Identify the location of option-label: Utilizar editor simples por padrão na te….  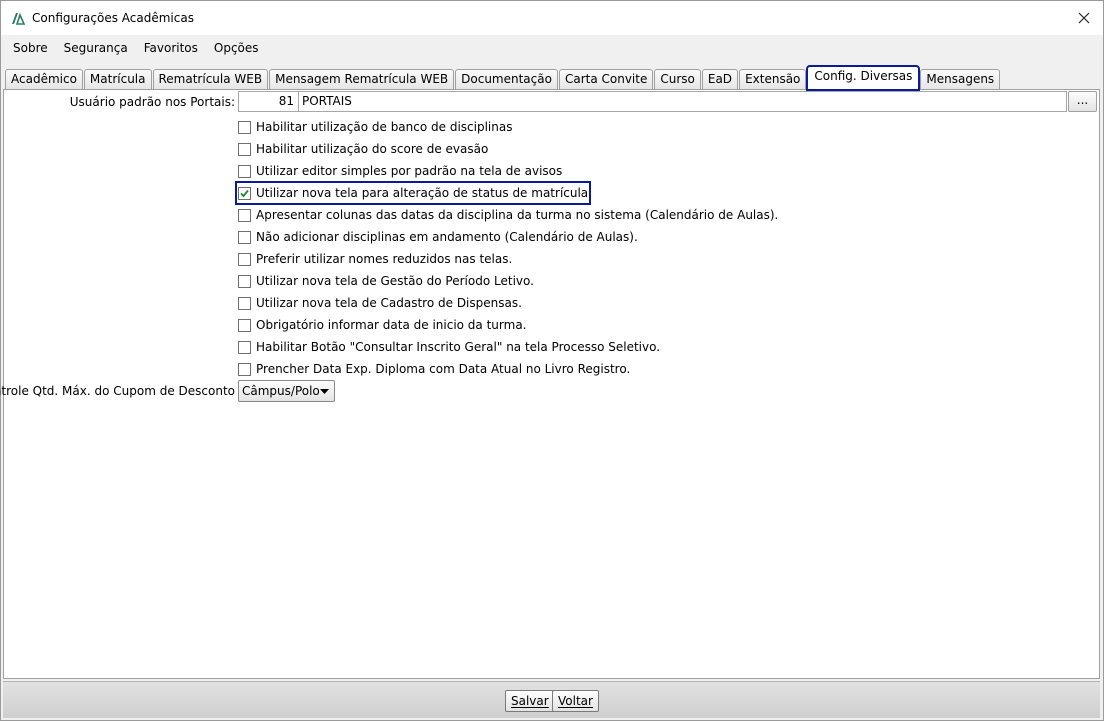
(409, 171).